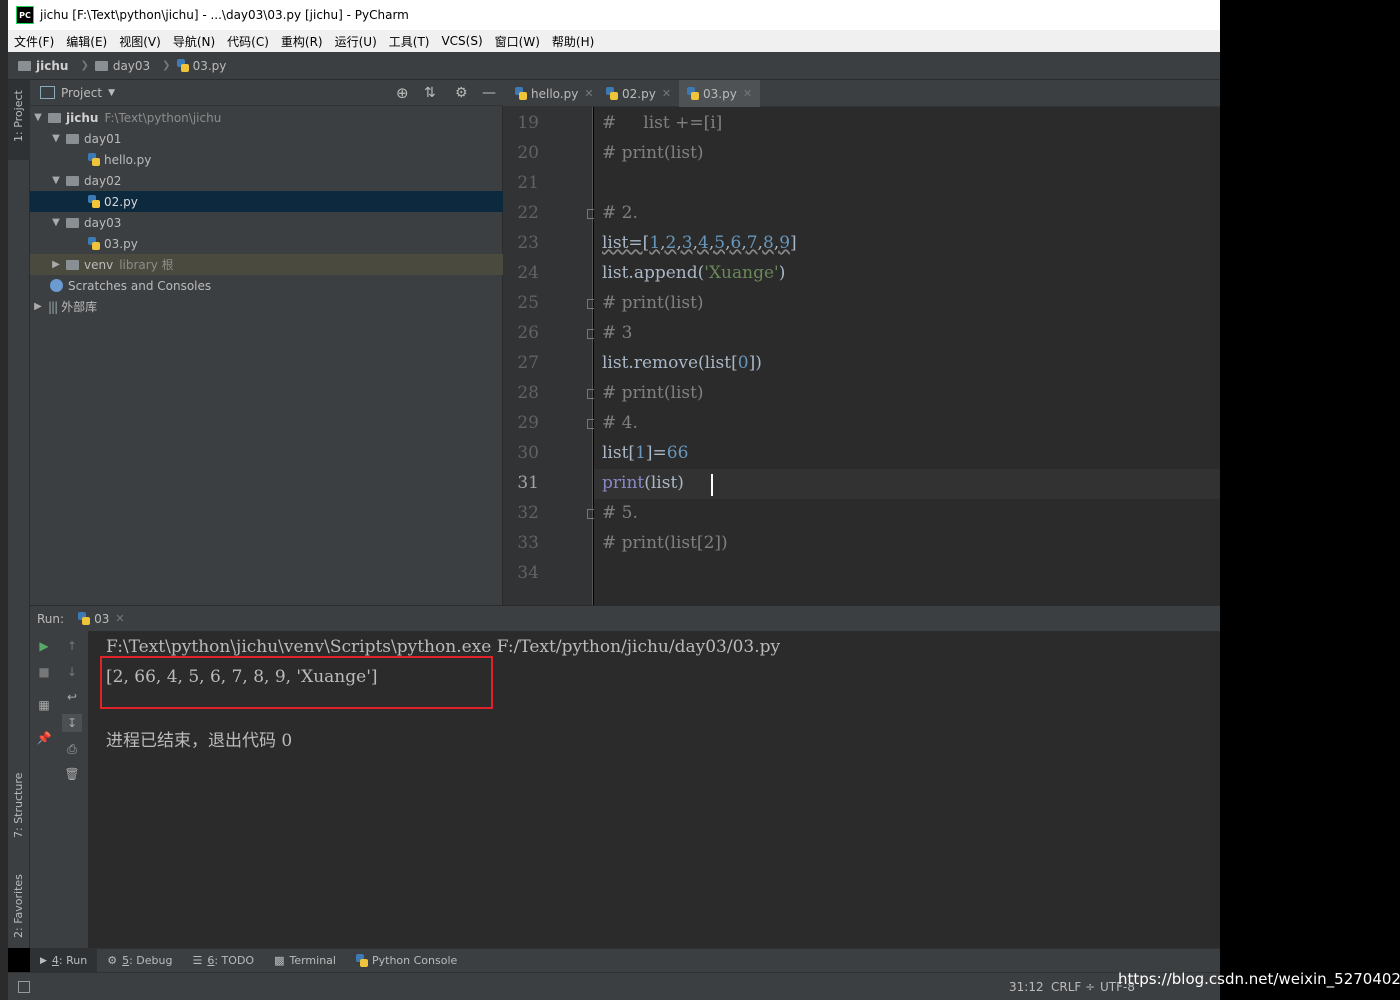 The image size is (1400, 1000). What do you see at coordinates (402, 93) in the screenshot?
I see `locate-icon: ⊕` at bounding box center [402, 93].